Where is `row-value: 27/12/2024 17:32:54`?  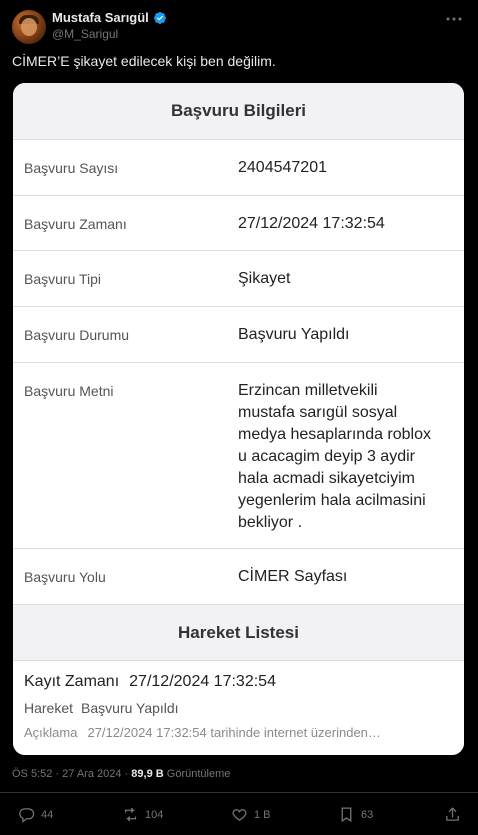
row-value: 27/12/2024 17:32:54 is located at coordinates (311, 223).